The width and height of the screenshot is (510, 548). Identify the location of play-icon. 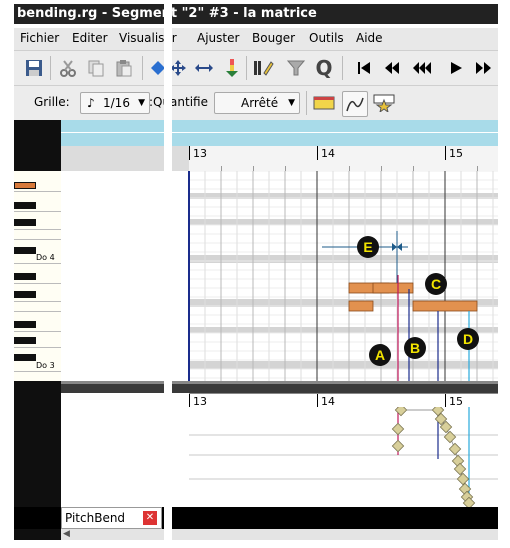
(456, 68).